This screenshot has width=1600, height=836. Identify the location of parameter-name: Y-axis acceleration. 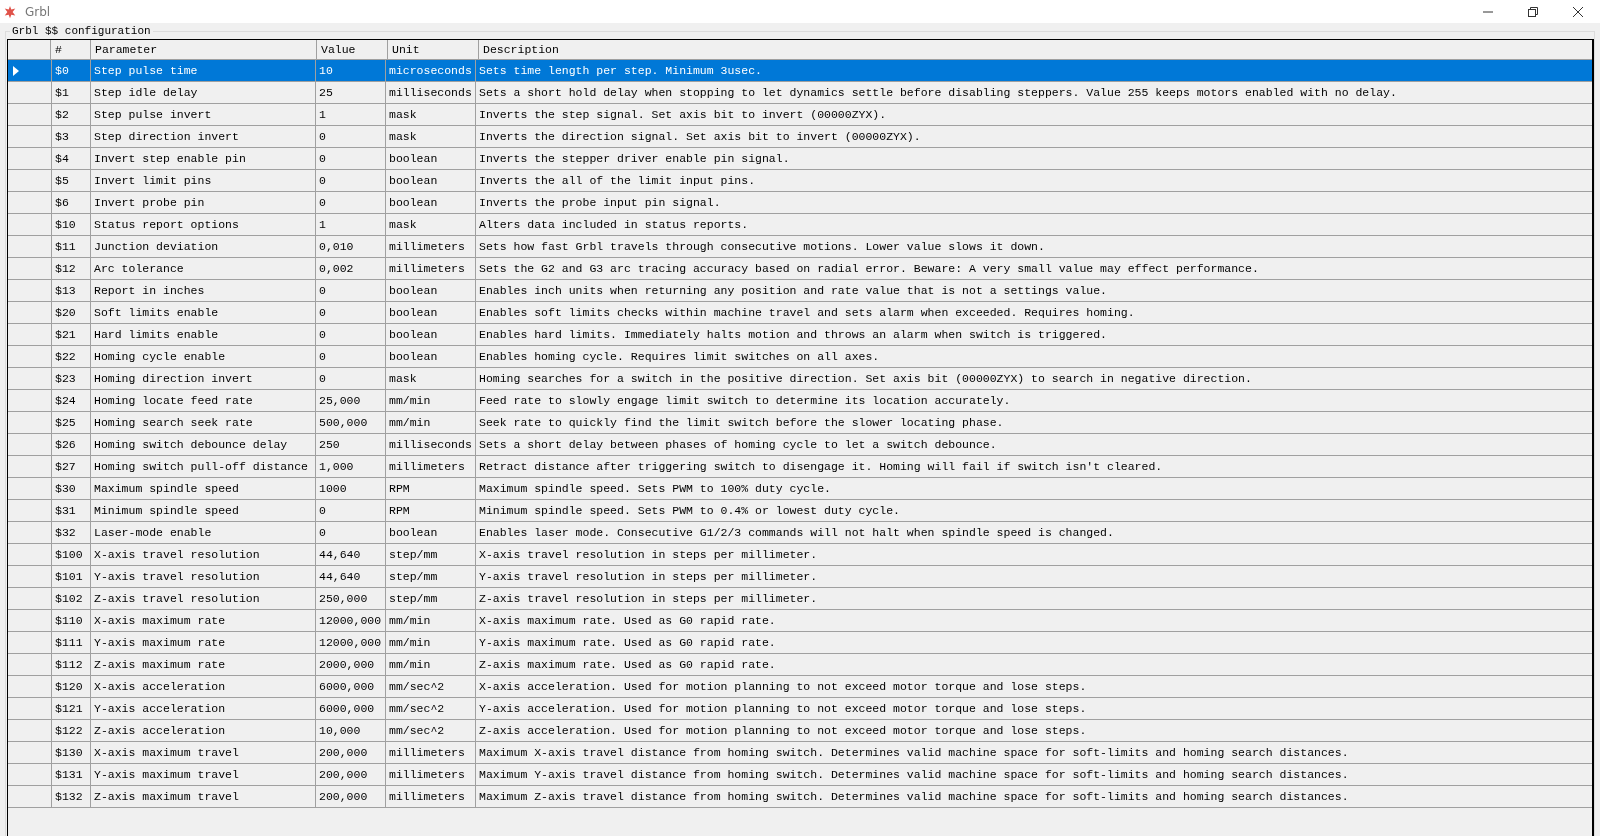
(203, 708).